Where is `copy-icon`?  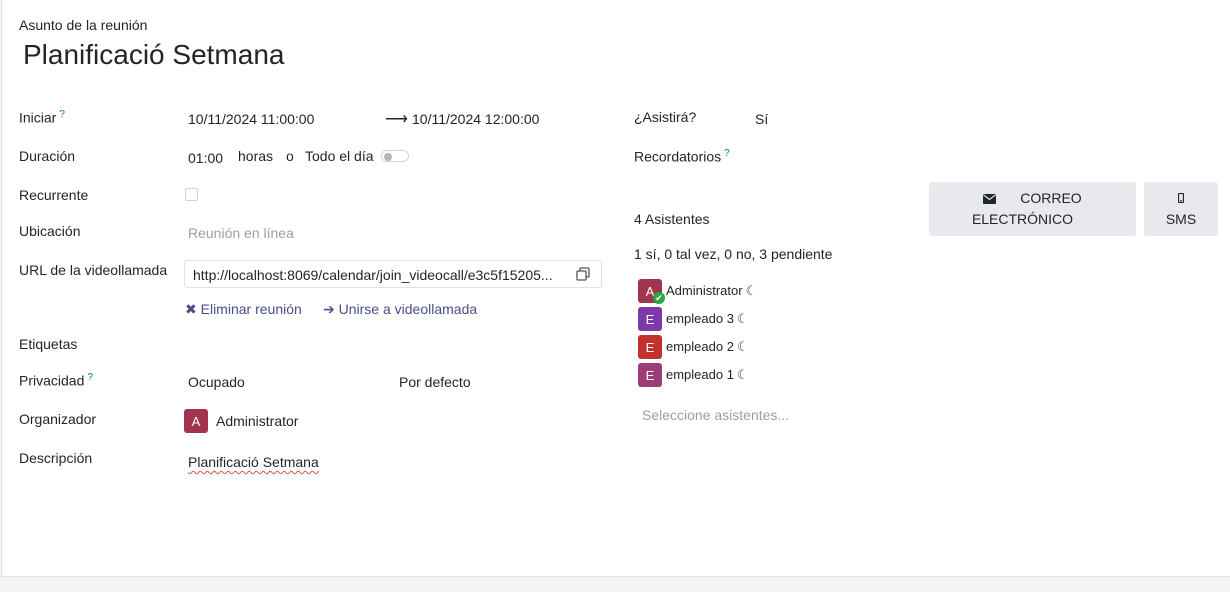
copy-icon is located at coordinates (583, 274).